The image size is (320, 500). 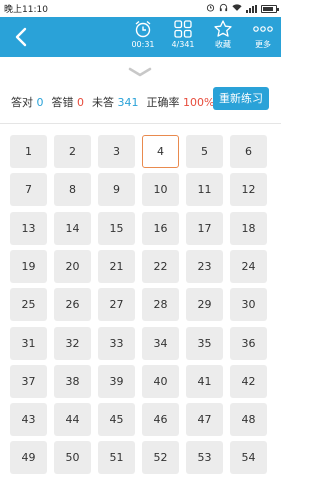 What do you see at coordinates (62, 102) in the screenshot?
I see `stat-wrong-label: 答错` at bounding box center [62, 102].